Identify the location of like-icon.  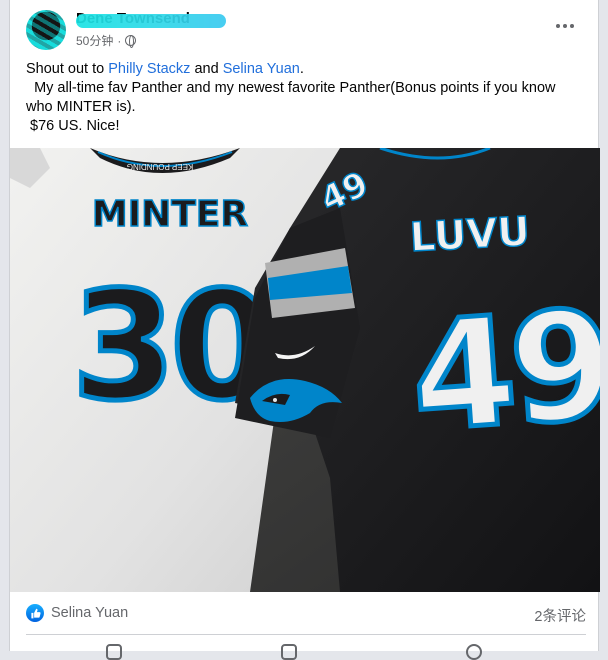
(35, 613).